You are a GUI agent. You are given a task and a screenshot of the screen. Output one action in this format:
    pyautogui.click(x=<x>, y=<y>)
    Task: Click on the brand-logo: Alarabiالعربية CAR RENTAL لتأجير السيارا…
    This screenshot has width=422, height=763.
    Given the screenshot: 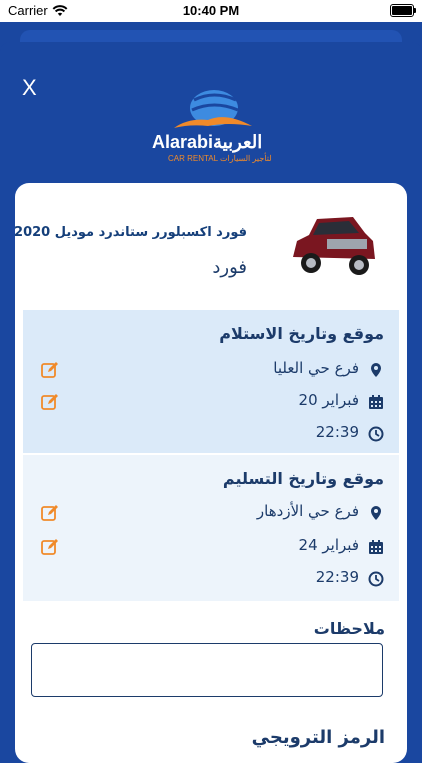 What is the action you would take?
    pyautogui.click(x=212, y=128)
    